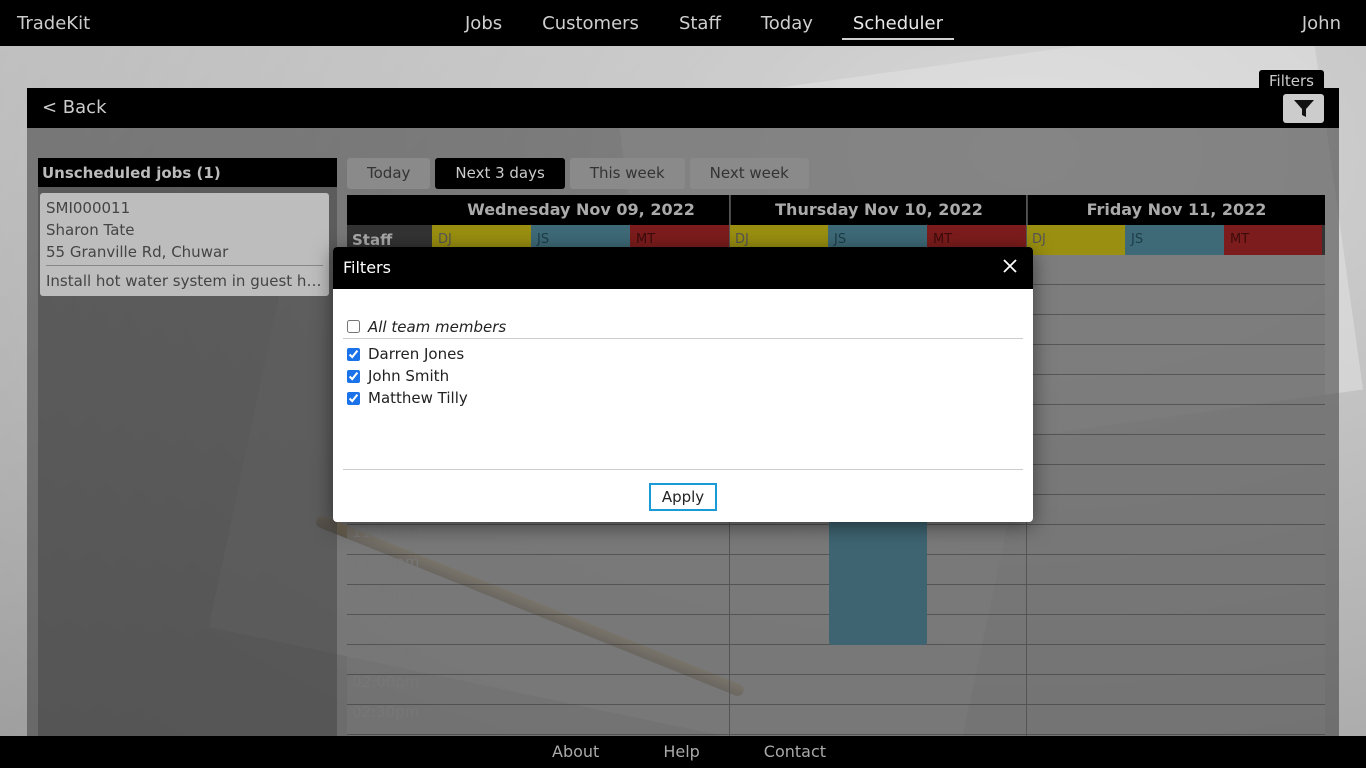 Image resolution: width=1366 pixels, height=768 pixels. What do you see at coordinates (389, 173) in the screenshot?
I see `range-today-button: Today` at bounding box center [389, 173].